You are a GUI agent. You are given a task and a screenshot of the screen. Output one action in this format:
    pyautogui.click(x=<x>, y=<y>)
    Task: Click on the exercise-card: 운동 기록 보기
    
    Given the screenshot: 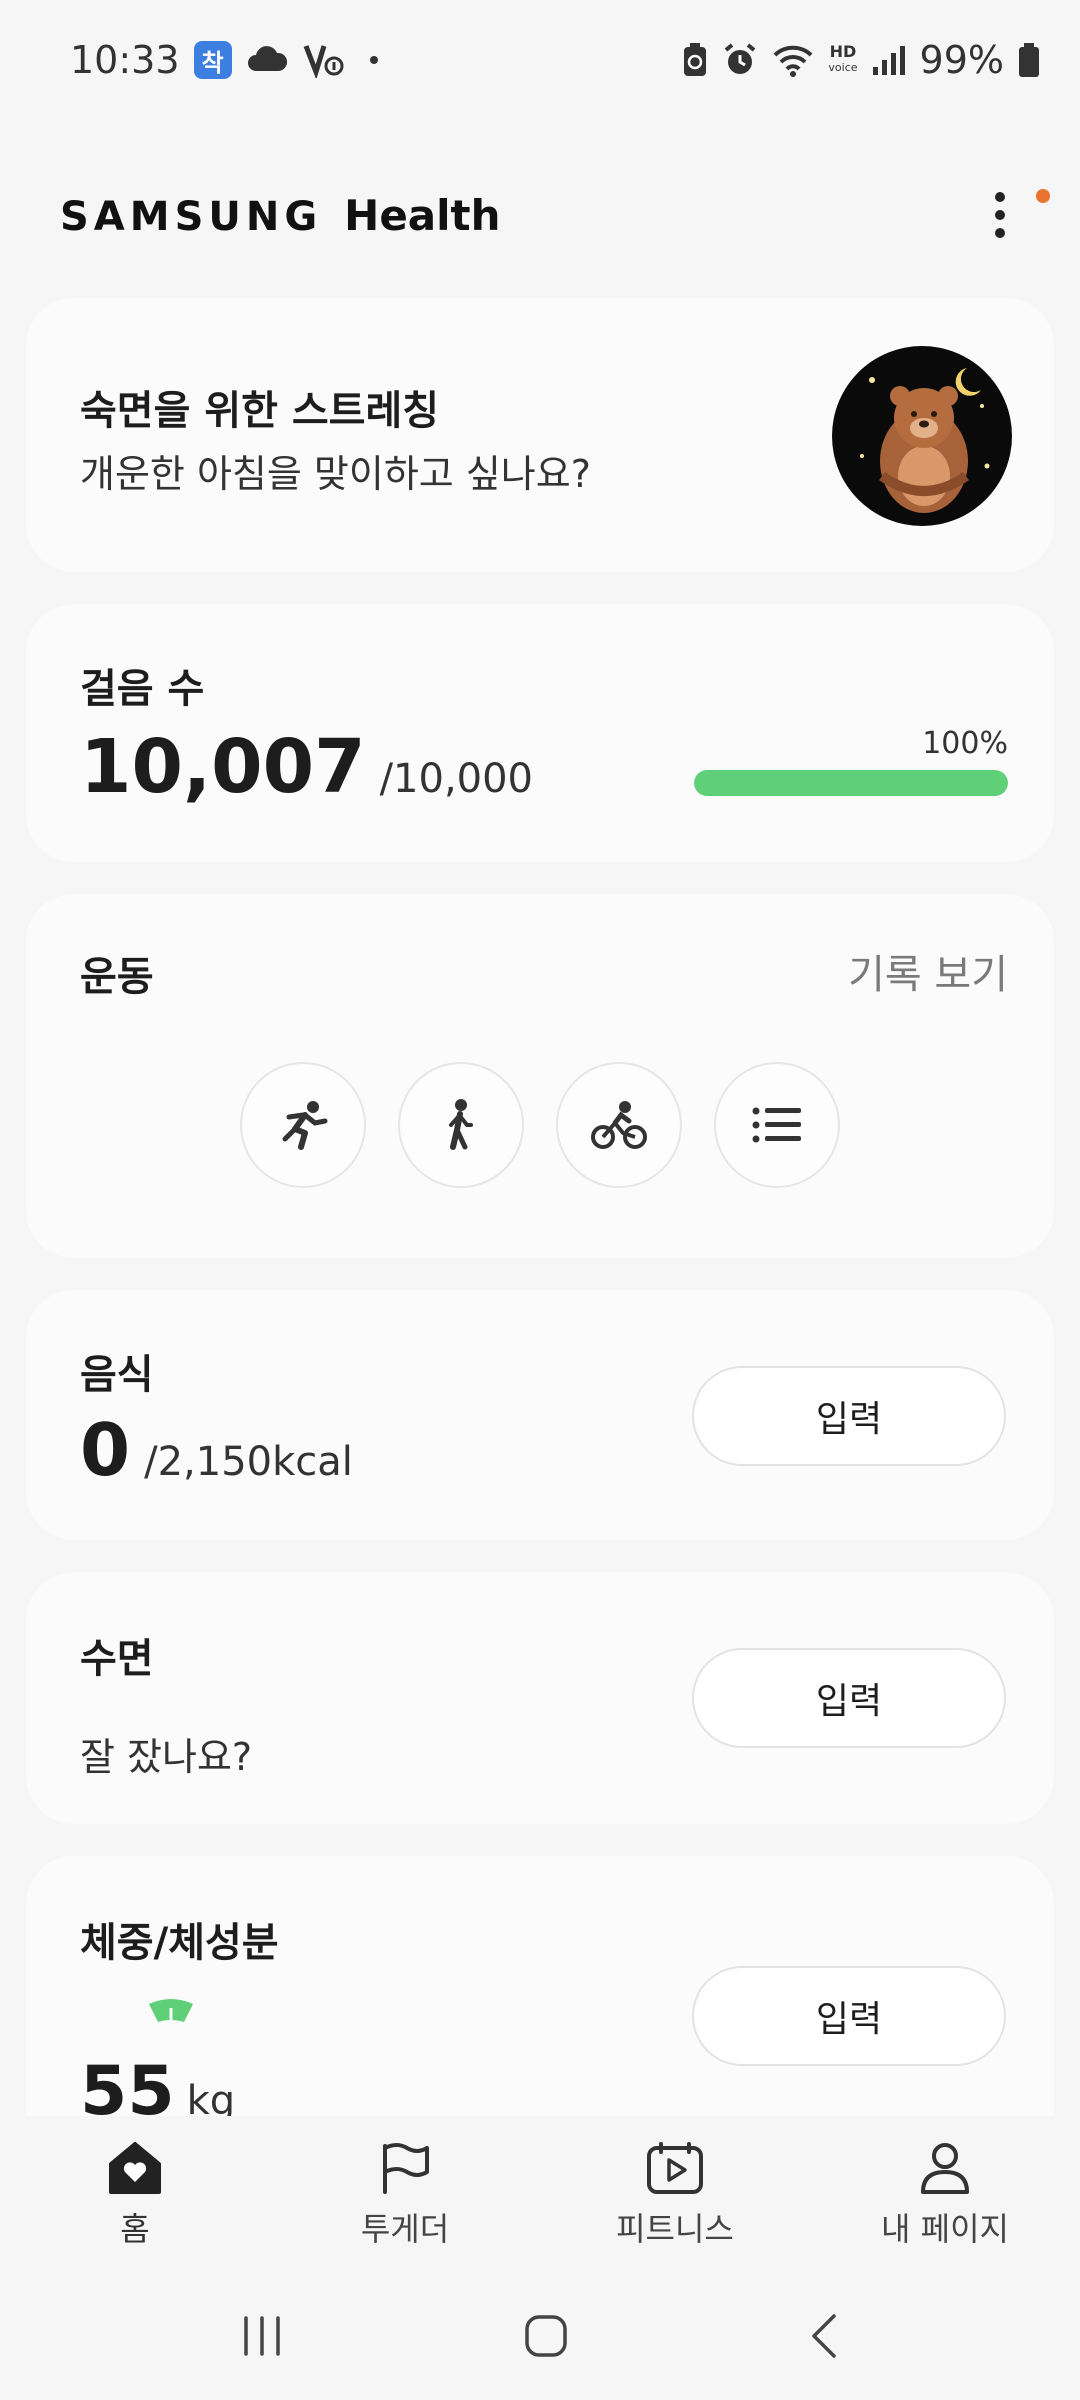 What is the action you would take?
    pyautogui.click(x=540, y=1076)
    